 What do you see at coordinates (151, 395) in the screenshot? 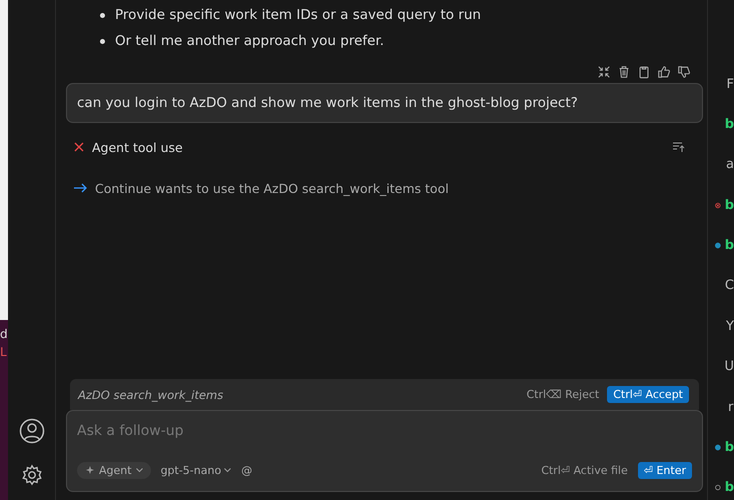
I see `tool-name: AzDO search_work_items` at bounding box center [151, 395].